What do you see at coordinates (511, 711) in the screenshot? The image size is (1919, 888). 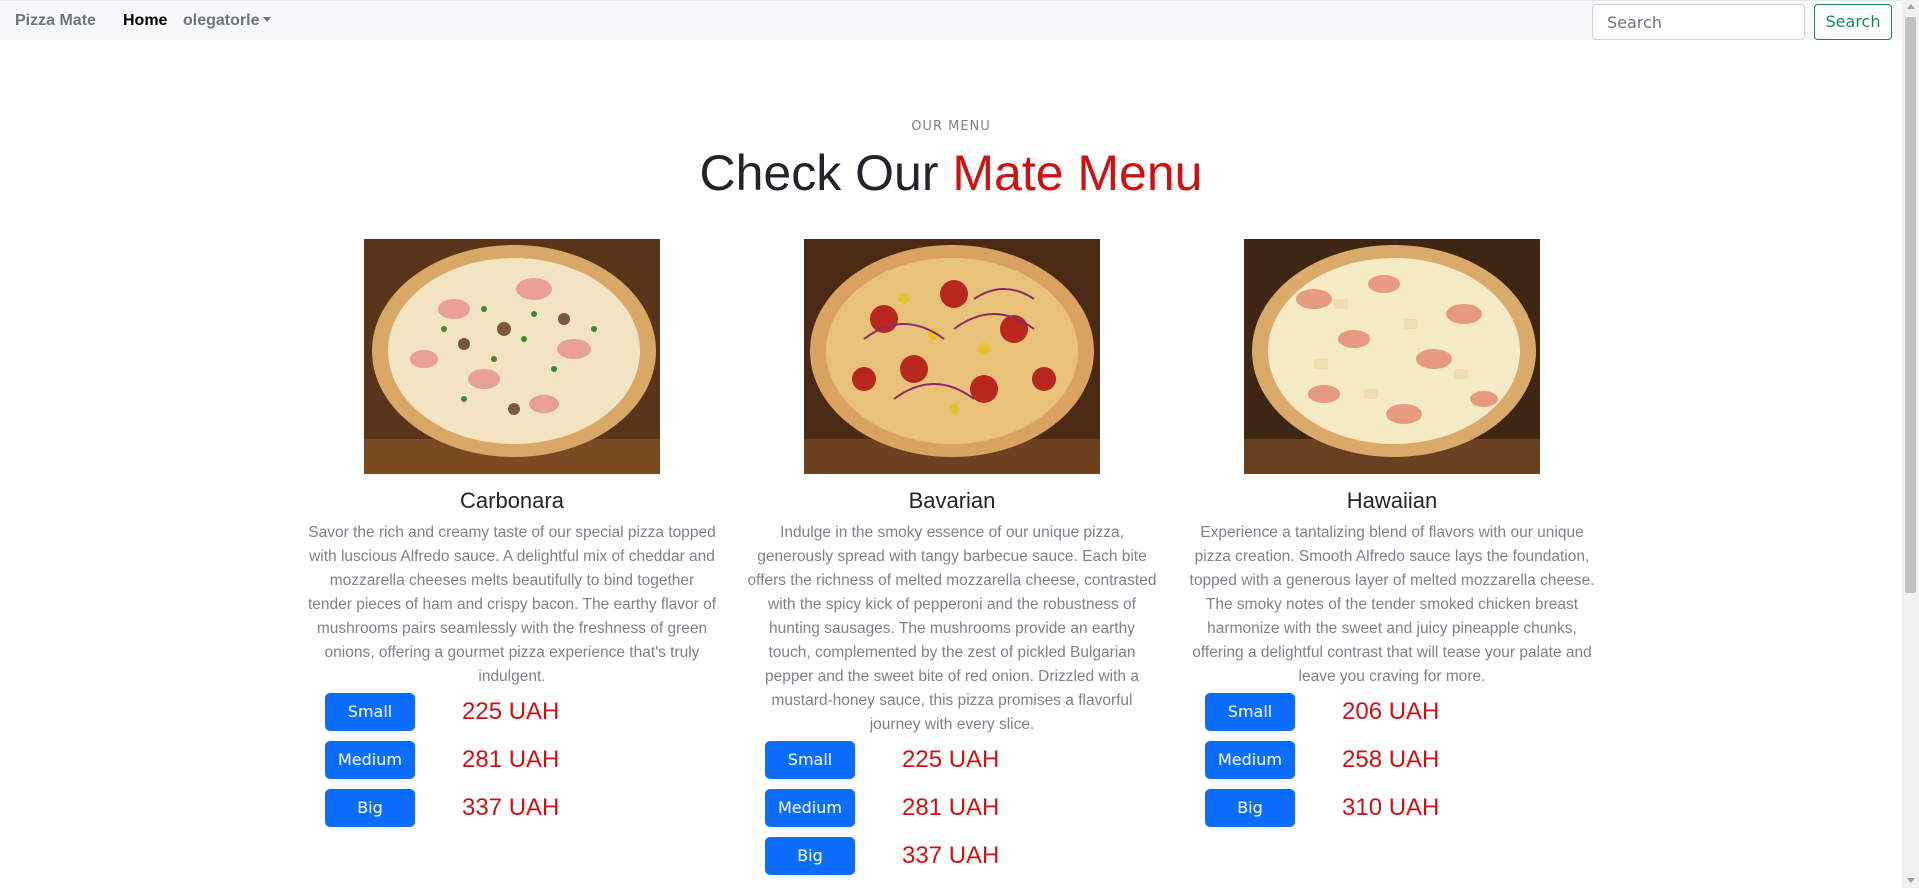 I see `carbonara-small-price: 225 UAH` at bounding box center [511, 711].